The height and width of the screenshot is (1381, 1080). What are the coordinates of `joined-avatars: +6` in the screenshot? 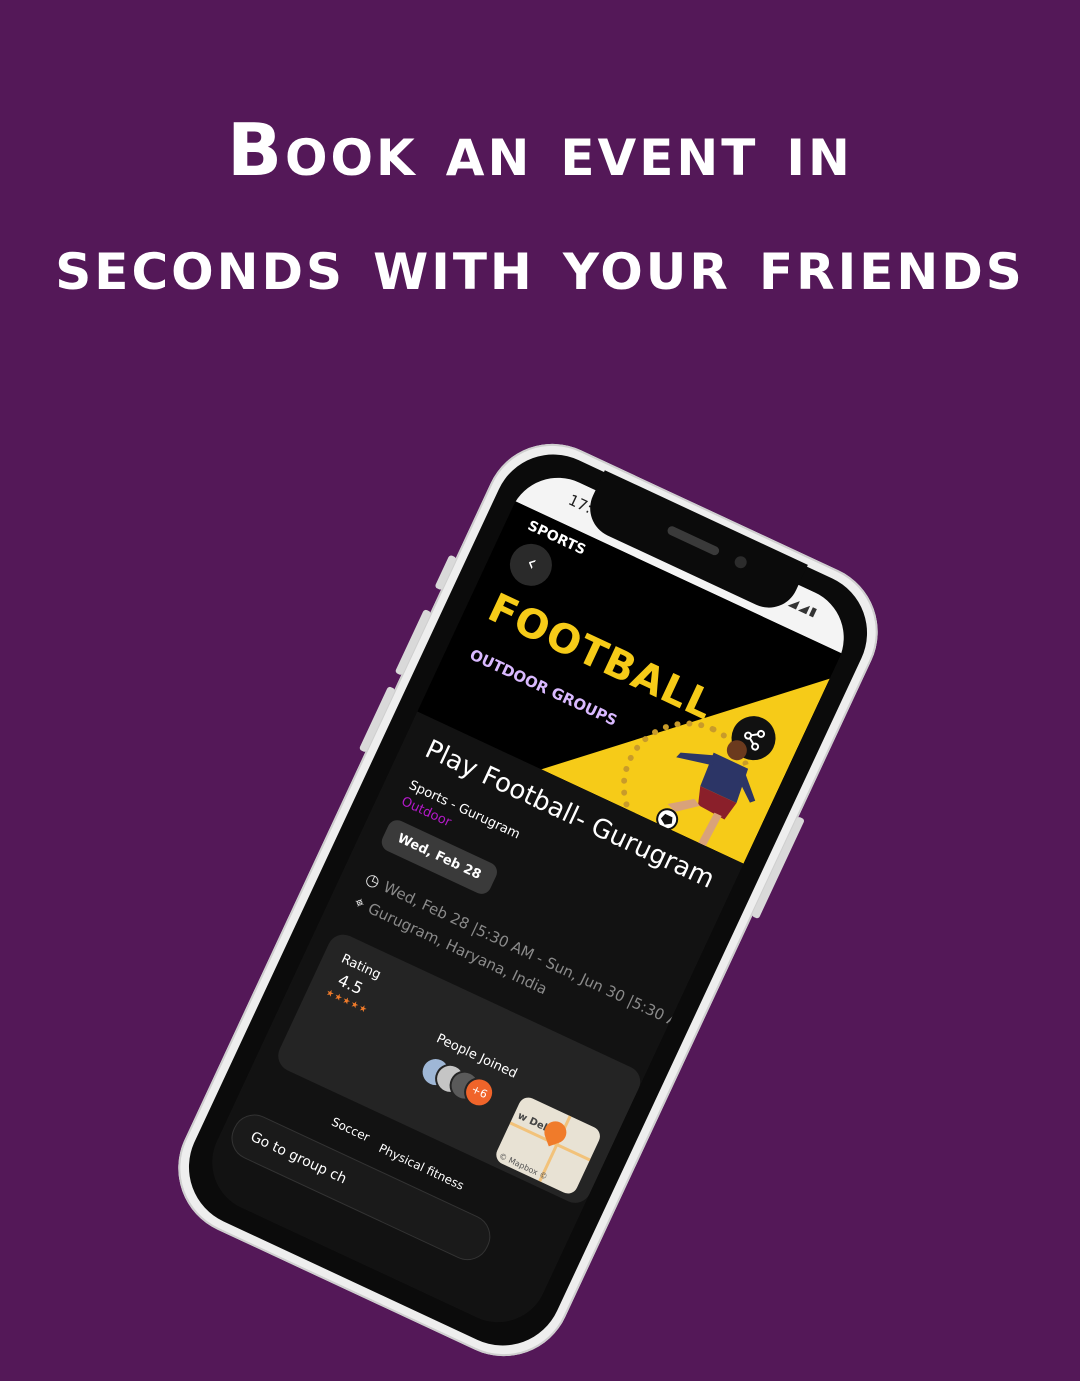 It's located at (457, 1082).